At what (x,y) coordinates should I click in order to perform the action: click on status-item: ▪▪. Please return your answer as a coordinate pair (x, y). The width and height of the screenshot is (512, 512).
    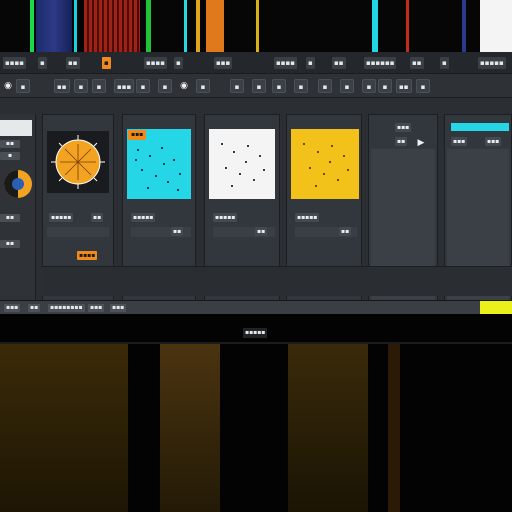
    Looking at the image, I should click on (34, 308).